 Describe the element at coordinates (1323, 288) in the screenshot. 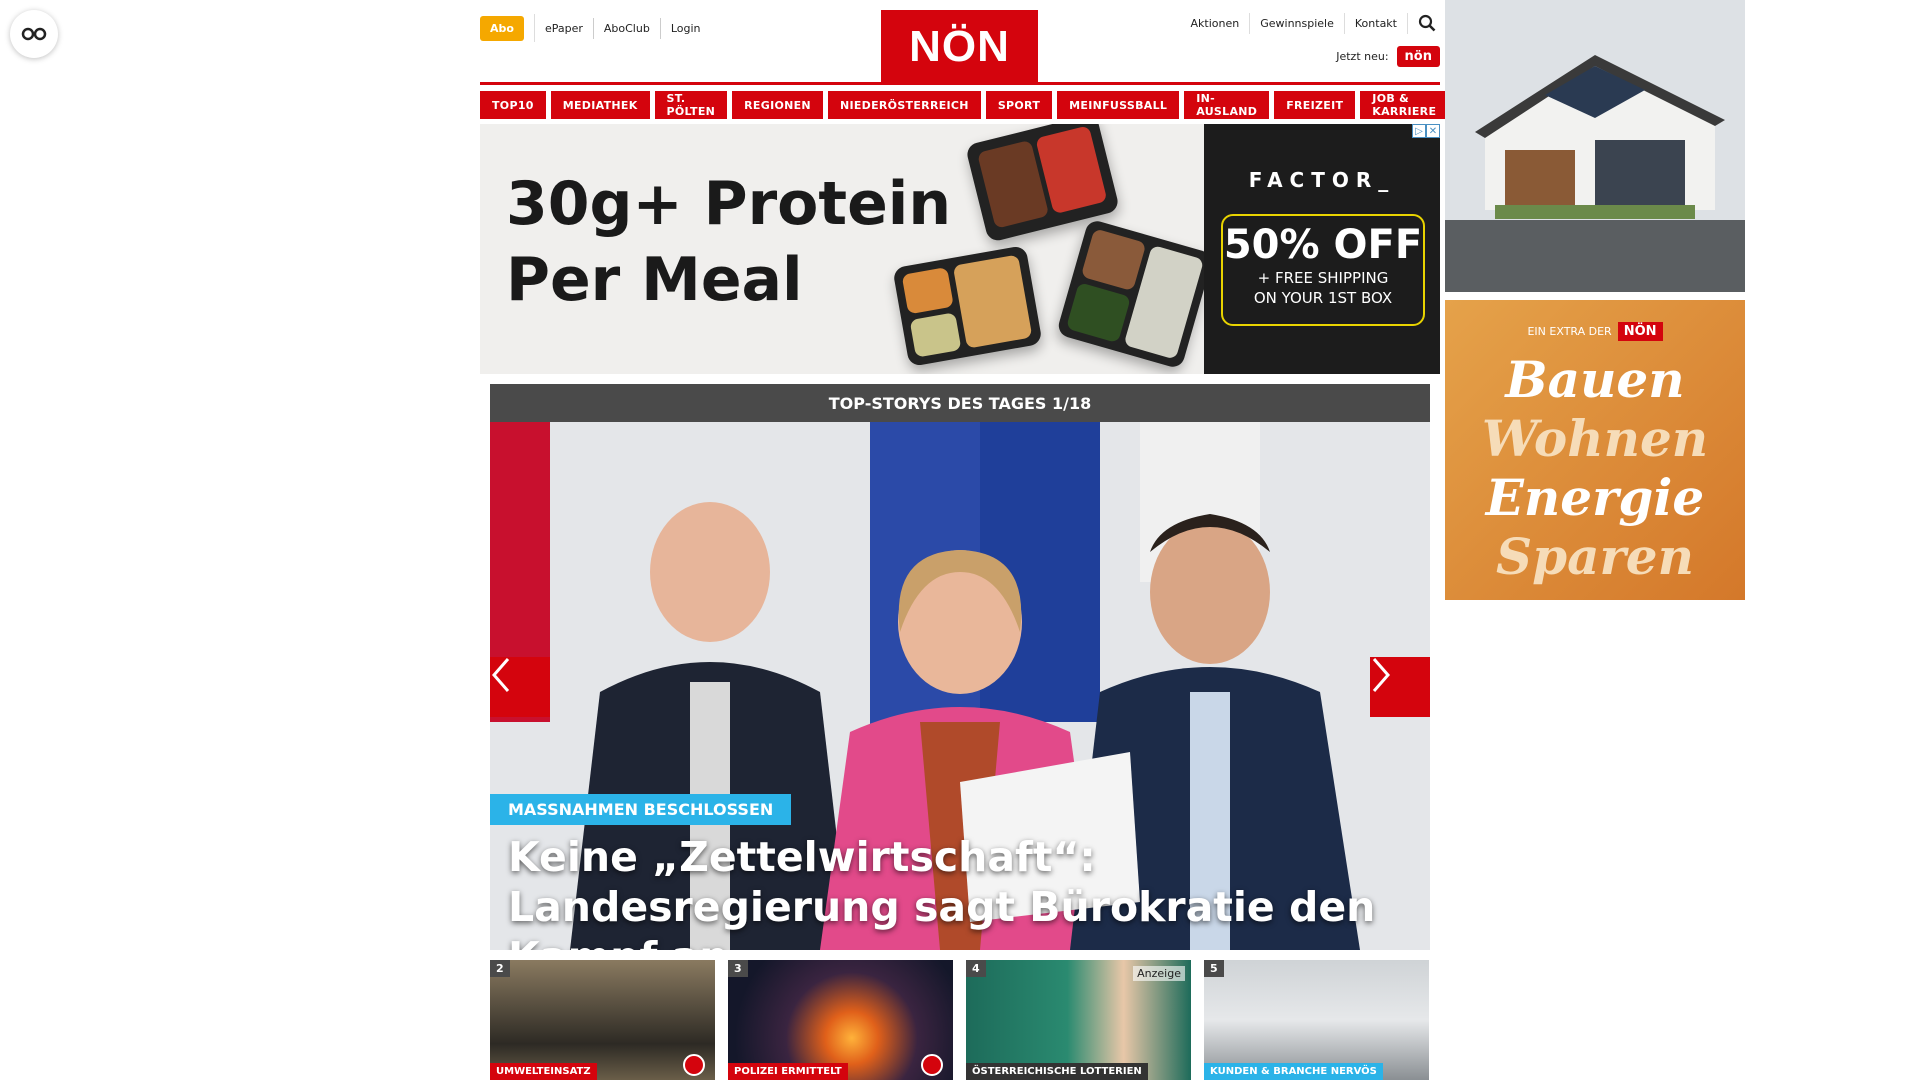

I see `offer-sub: + FREE SHIPPING ON YOUR 1ST BOX` at that location.